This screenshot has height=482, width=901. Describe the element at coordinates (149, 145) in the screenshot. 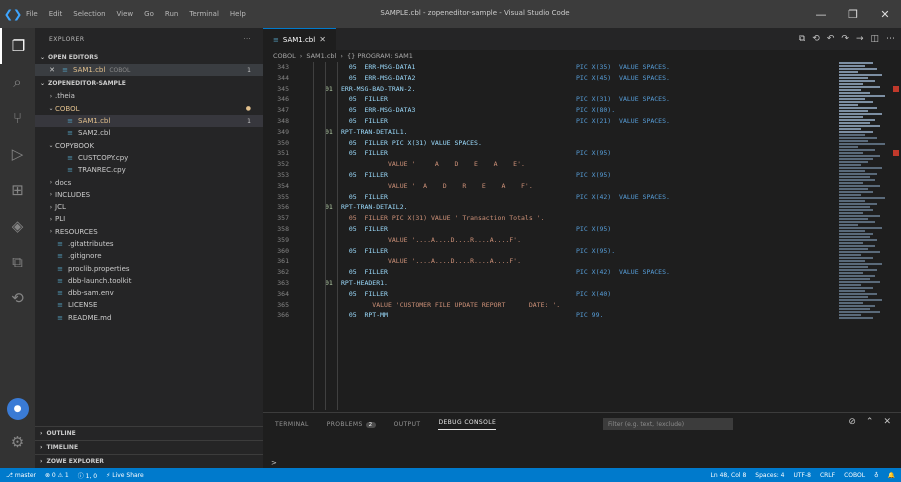

I see `tree-item: ⌄ COPYBOOK` at that location.